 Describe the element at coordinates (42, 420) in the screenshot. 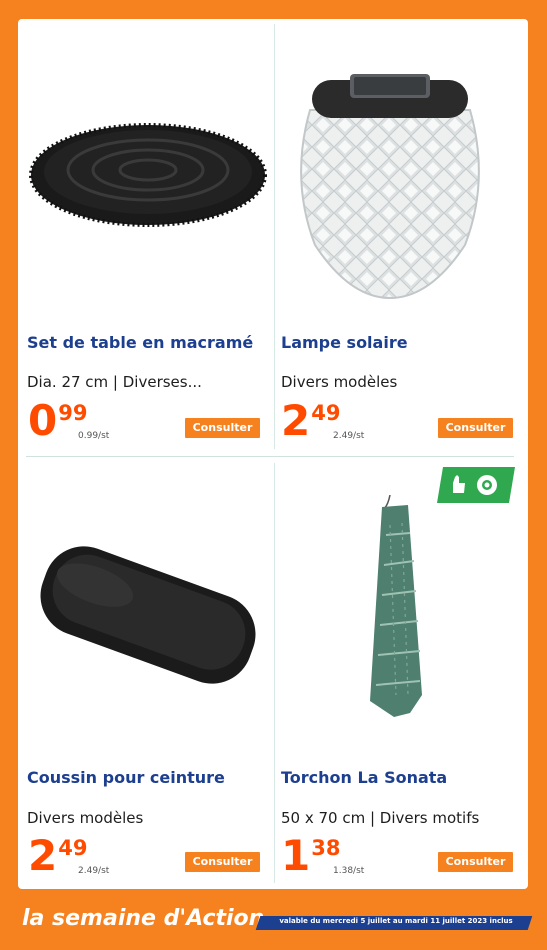

I see `price-integer: 0` at that location.